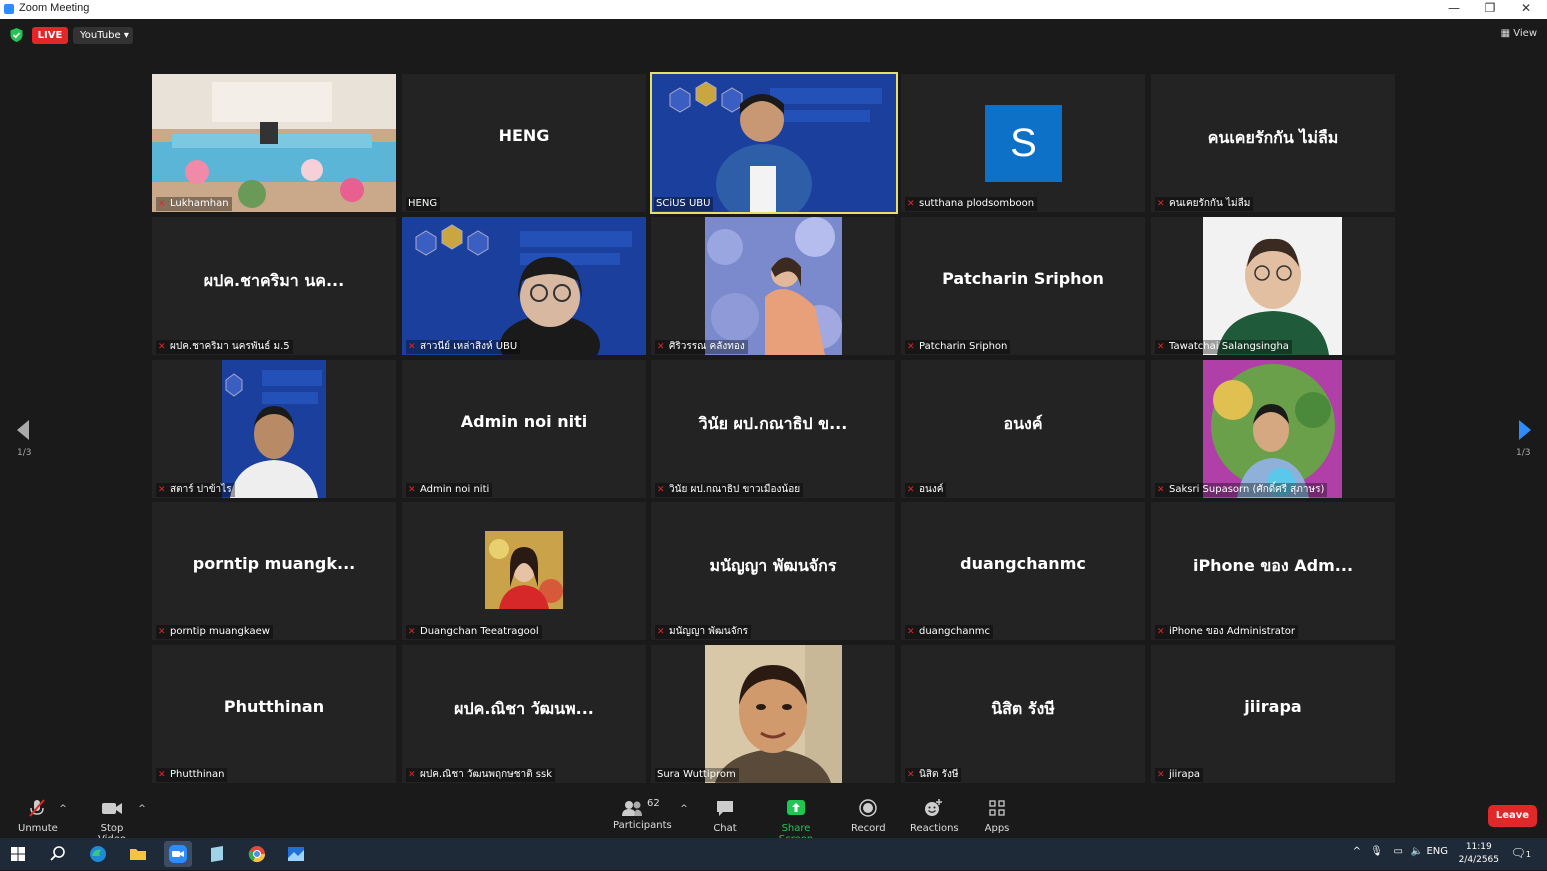 This screenshot has height=871, width=1547. Describe the element at coordinates (1398, 851) in the screenshot. I see `network-icon: ▭` at that location.